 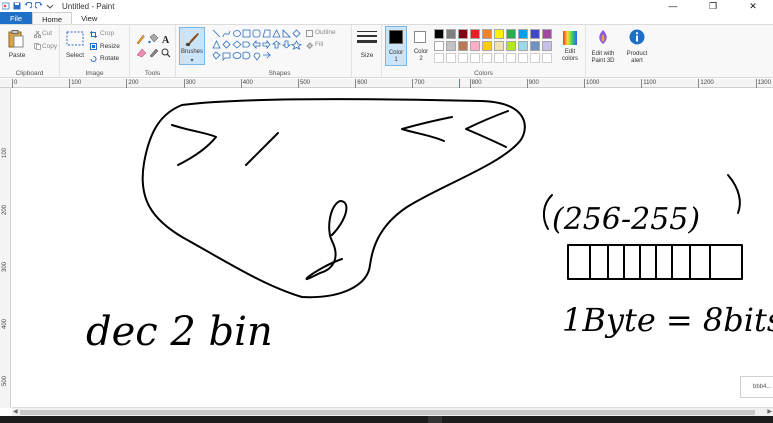 I want to click on fill-shape-icon, so click(x=309, y=45).